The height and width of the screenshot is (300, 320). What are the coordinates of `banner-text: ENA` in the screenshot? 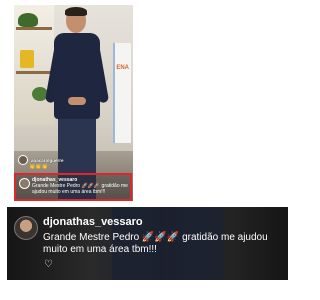 It's located at (122, 68).